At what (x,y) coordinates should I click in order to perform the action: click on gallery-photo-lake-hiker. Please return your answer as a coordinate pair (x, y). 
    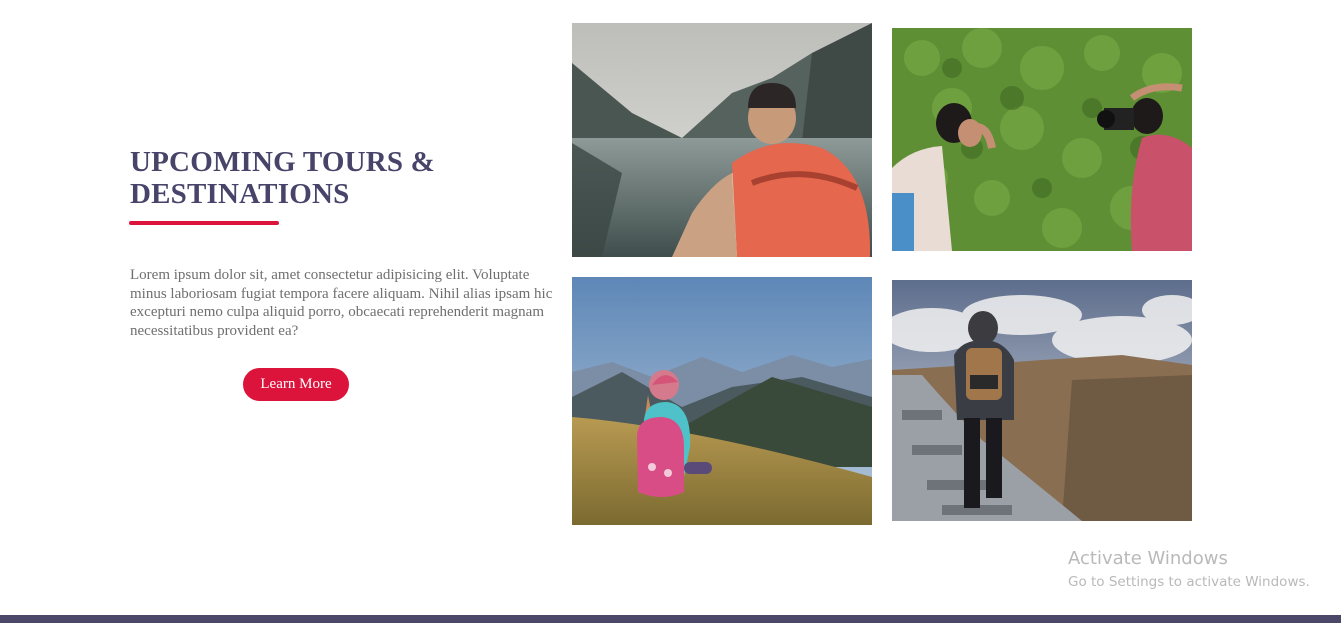
    Looking at the image, I should click on (722, 140).